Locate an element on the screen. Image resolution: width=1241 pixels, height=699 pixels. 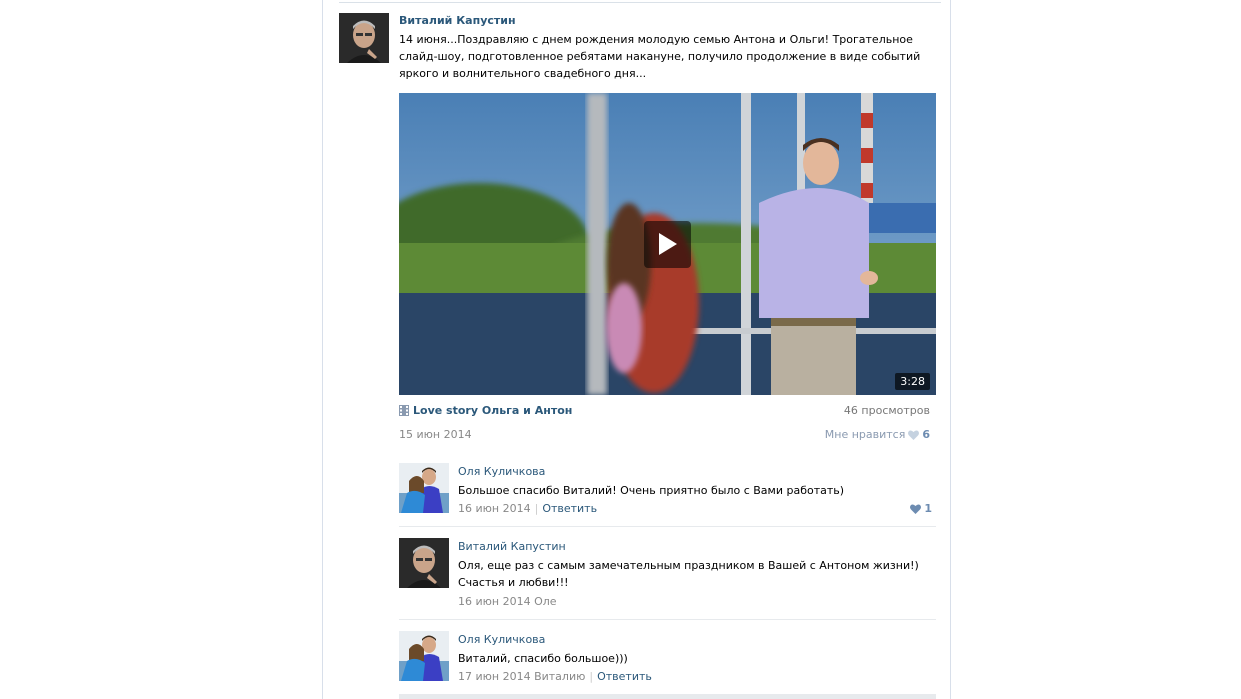
video-title: Love story Ольга и Антон is located at coordinates (493, 410).